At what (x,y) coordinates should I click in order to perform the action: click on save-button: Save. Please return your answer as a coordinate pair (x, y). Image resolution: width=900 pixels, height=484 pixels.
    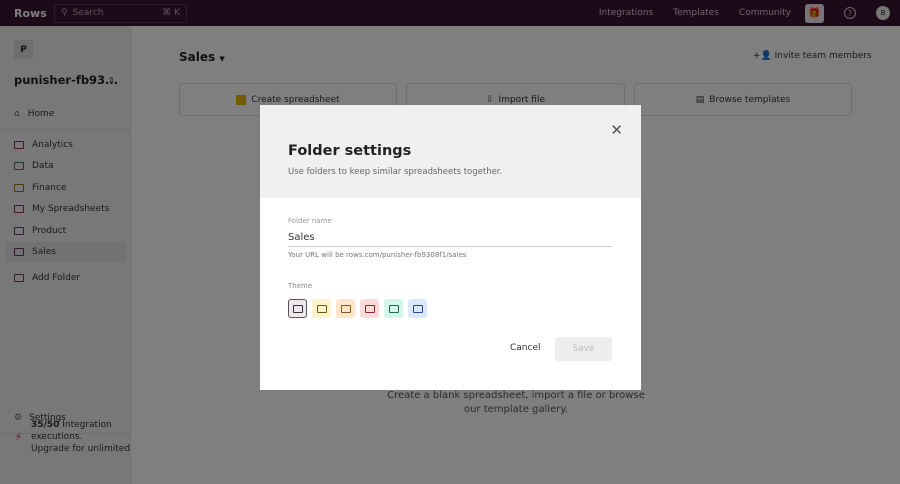
    Looking at the image, I should click on (583, 349).